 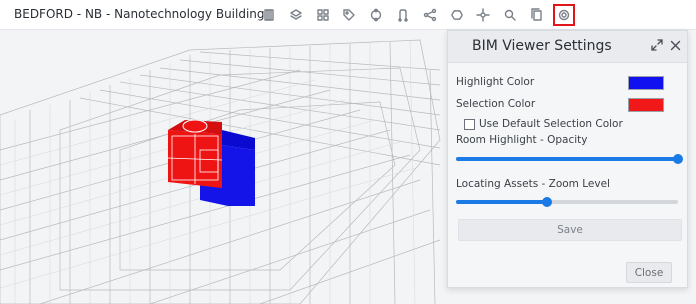 I want to click on search-icon, so click(x=510, y=15).